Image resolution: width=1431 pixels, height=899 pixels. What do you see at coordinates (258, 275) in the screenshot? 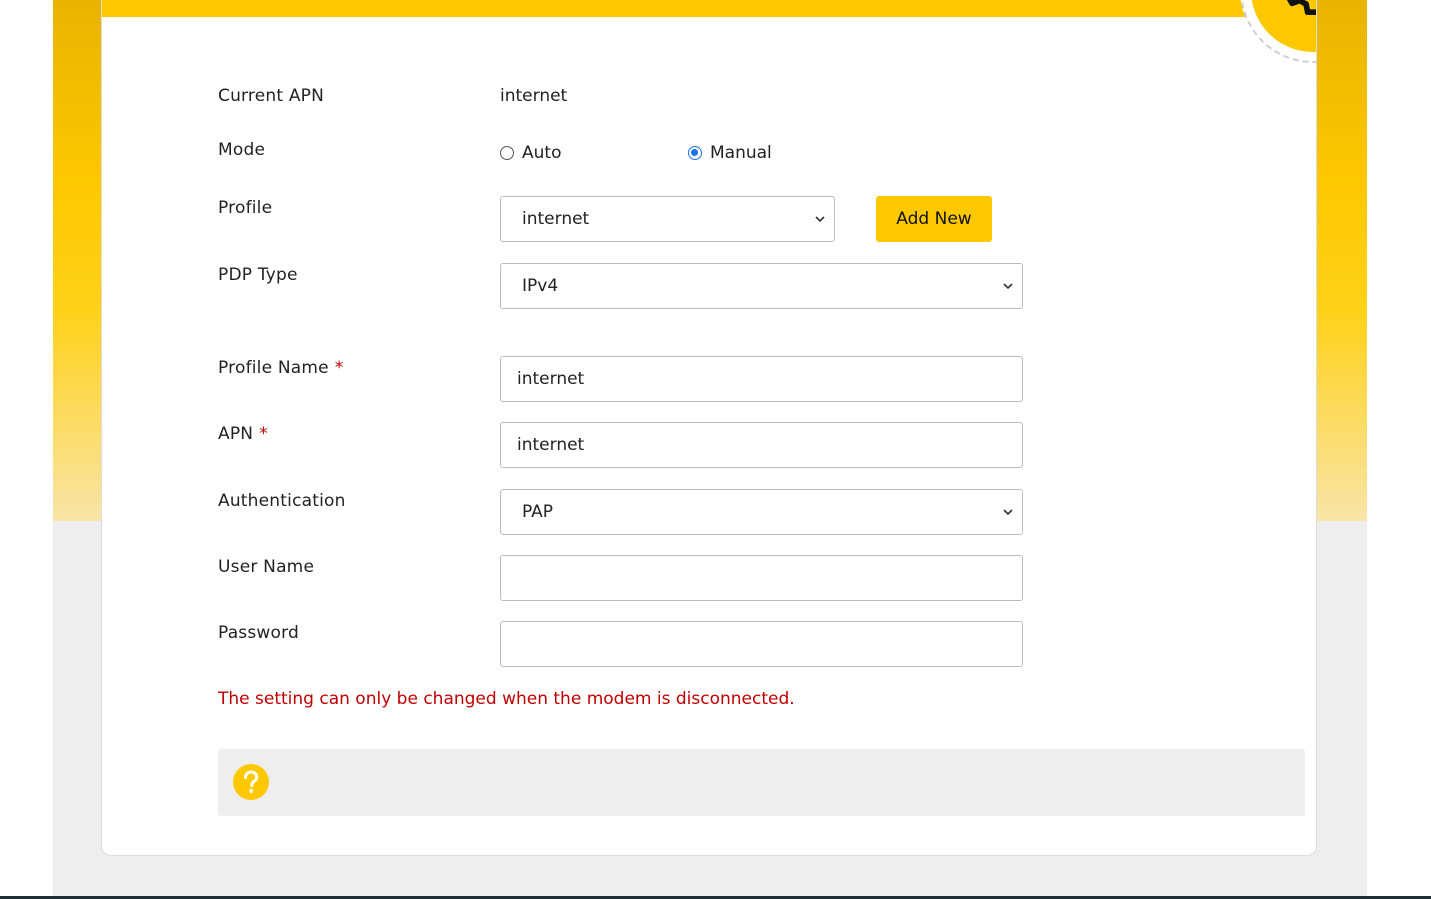
I see `pdp-type-label: PDP Type` at bounding box center [258, 275].